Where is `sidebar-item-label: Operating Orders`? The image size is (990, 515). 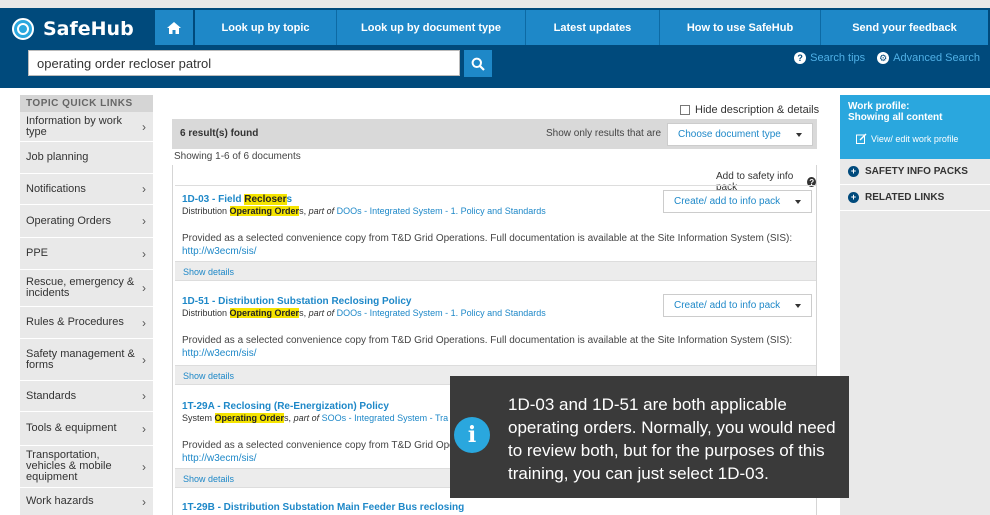
sidebar-item-label: Operating Orders is located at coordinates (68, 220).